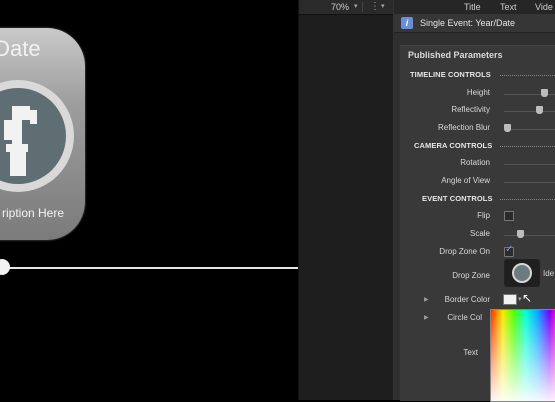  I want to click on param-label-reflectivity: Reflectivity, so click(470, 109).